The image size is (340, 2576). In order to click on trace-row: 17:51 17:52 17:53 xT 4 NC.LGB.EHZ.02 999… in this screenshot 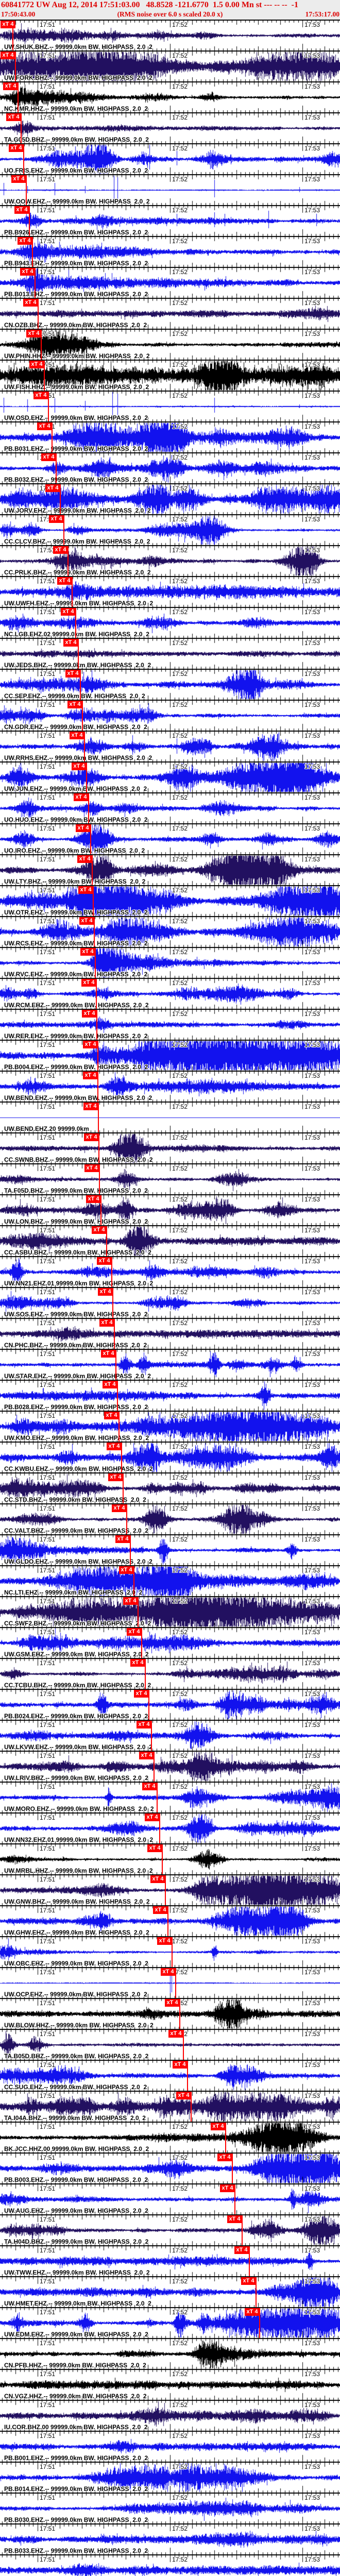, I will do `click(170, 622)`.